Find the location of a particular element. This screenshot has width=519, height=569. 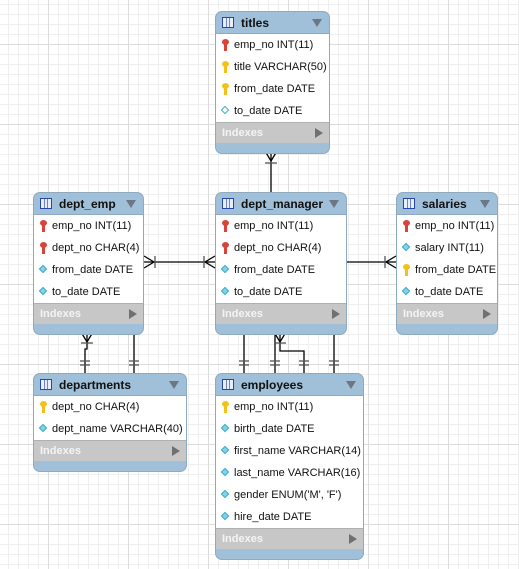

column-text: birth_date DATE is located at coordinates (274, 429).